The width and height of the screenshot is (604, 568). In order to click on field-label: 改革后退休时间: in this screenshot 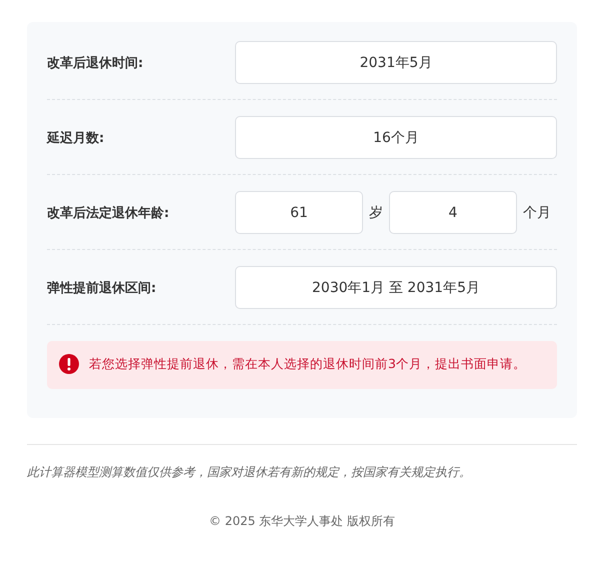, I will do `click(95, 63)`.